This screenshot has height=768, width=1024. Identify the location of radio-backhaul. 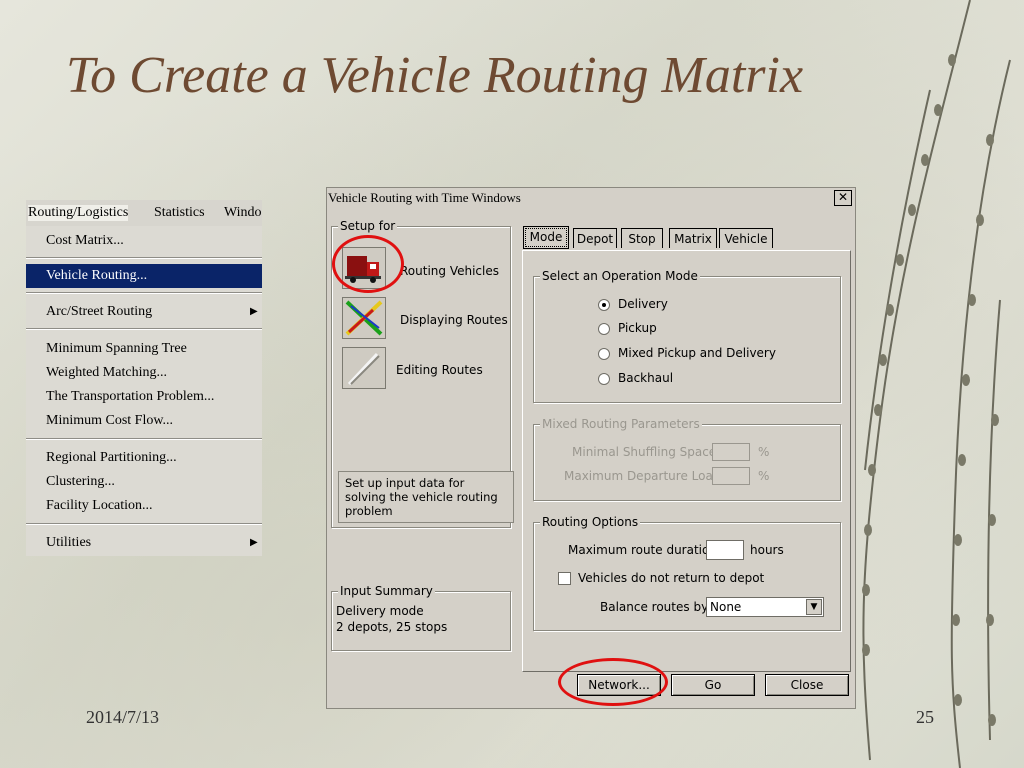
(604, 379).